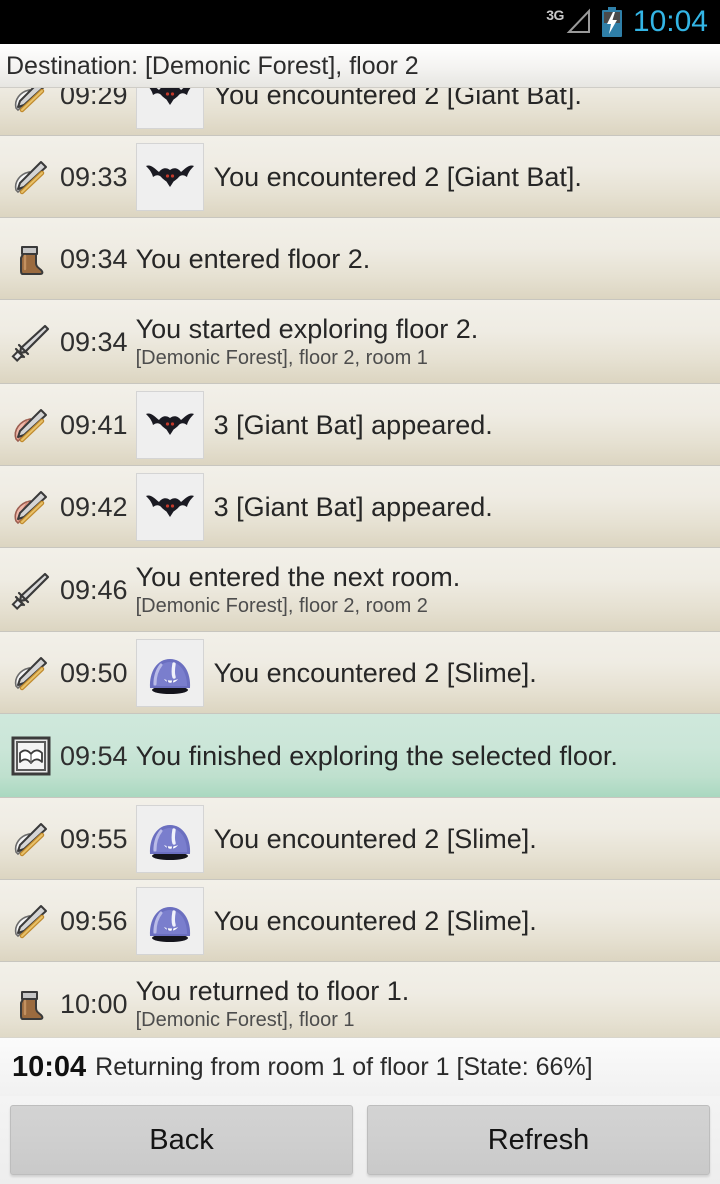 The width and height of the screenshot is (720, 1184). What do you see at coordinates (360, 1140) in the screenshot?
I see `button-bar: Back Refresh` at bounding box center [360, 1140].